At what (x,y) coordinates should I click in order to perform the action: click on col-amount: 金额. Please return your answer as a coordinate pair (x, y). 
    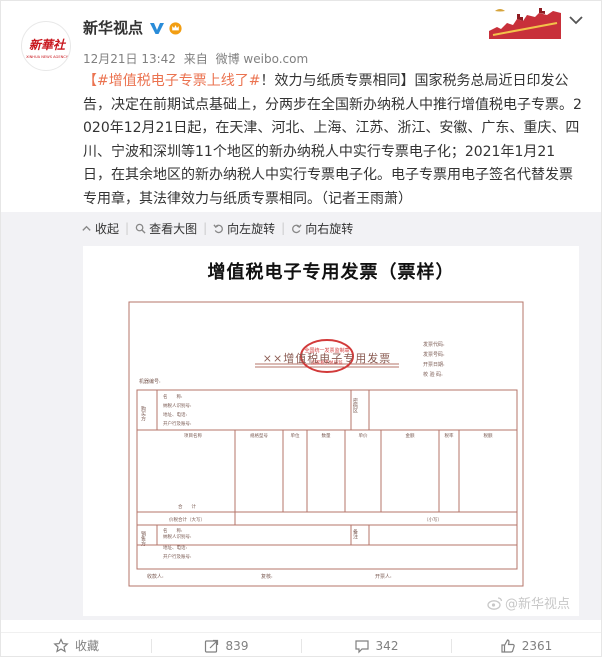
    Looking at the image, I should click on (410, 435).